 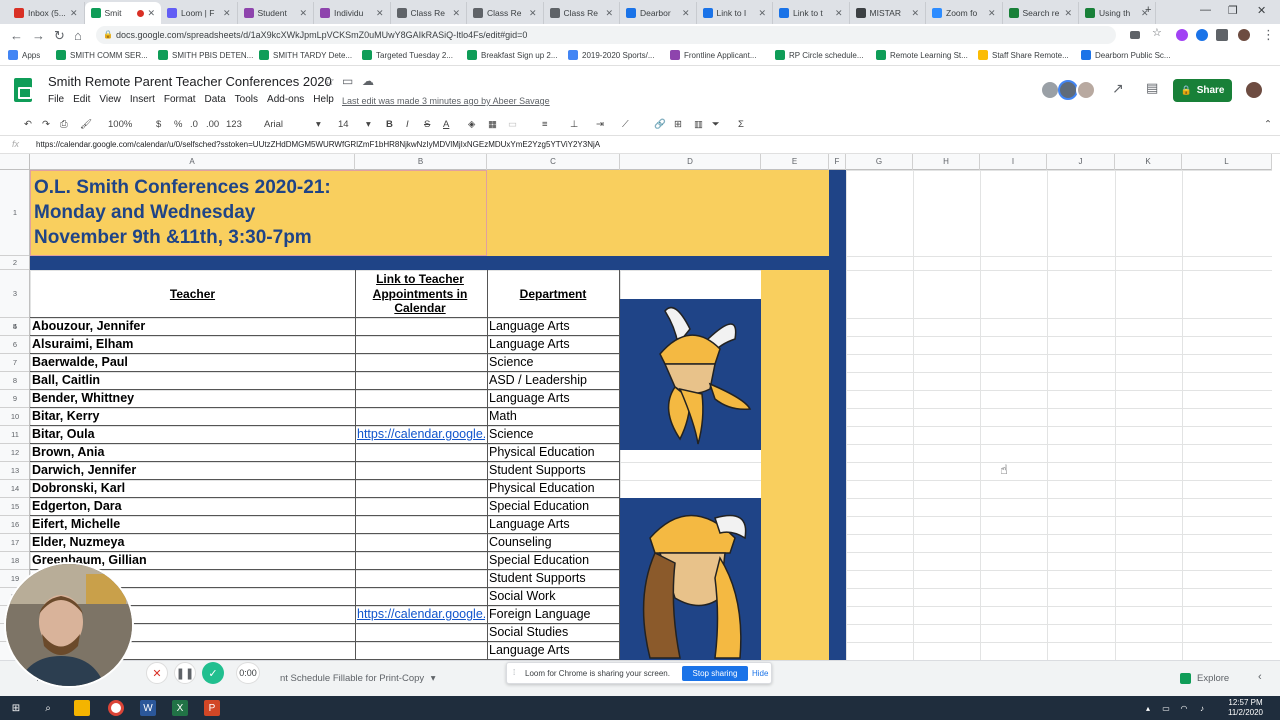 What do you see at coordinates (1086, 90) in the screenshot?
I see `collaborator-avatar` at bounding box center [1086, 90].